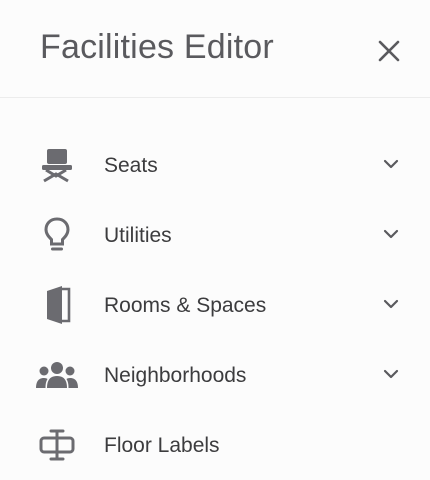  I want to click on menu-item-label: Seats, so click(131, 165).